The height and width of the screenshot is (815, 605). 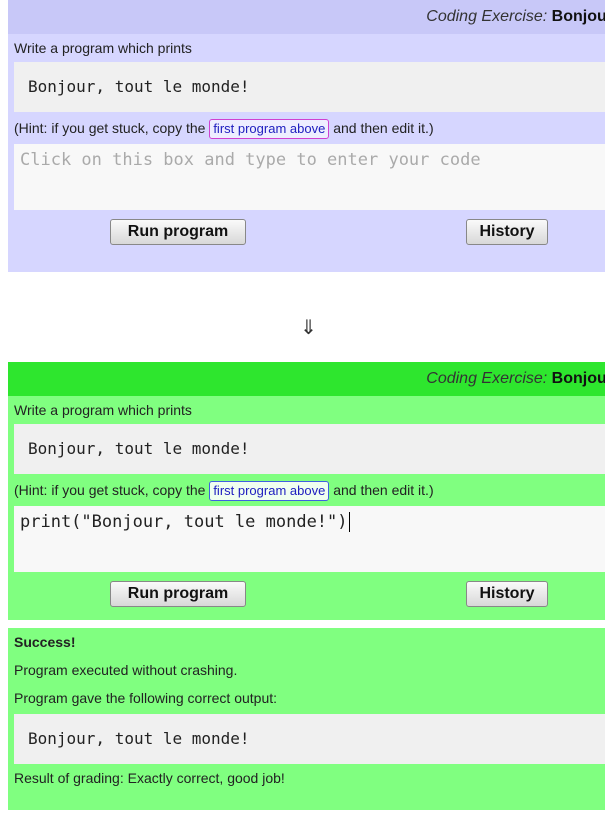 What do you see at coordinates (126, 670) in the screenshot?
I see `result-line-executed: Program executed without crashing.` at bounding box center [126, 670].